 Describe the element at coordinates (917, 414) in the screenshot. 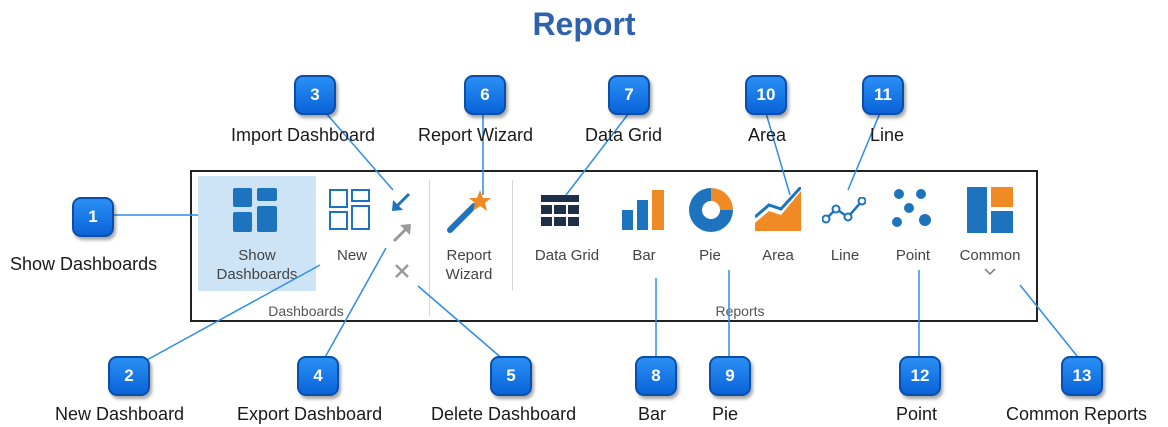

I see `callout-label-12: Point` at that location.